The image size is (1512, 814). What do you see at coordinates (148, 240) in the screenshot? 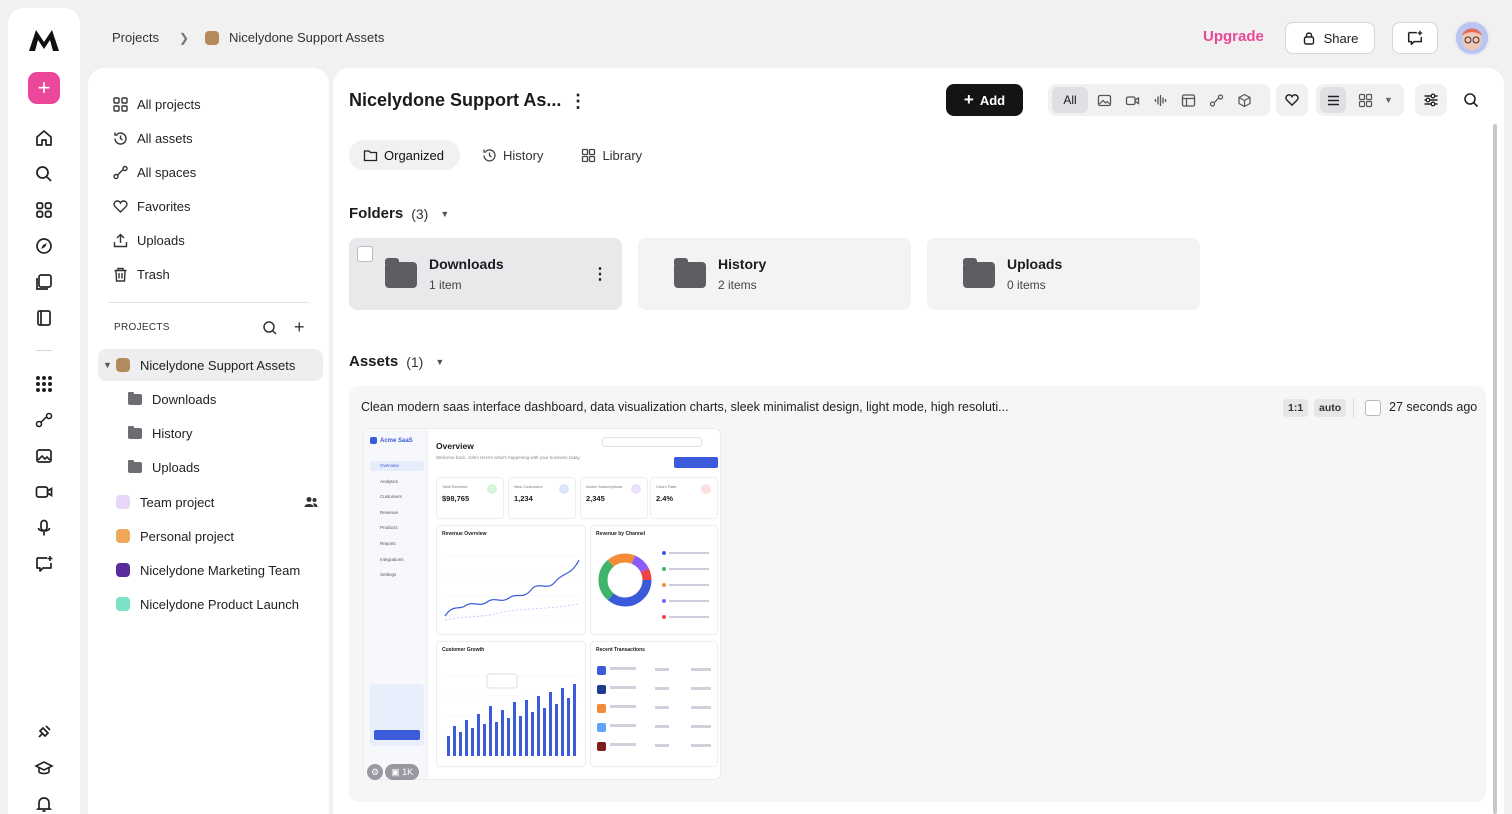
I see `nav-uploads: Uploads` at bounding box center [148, 240].